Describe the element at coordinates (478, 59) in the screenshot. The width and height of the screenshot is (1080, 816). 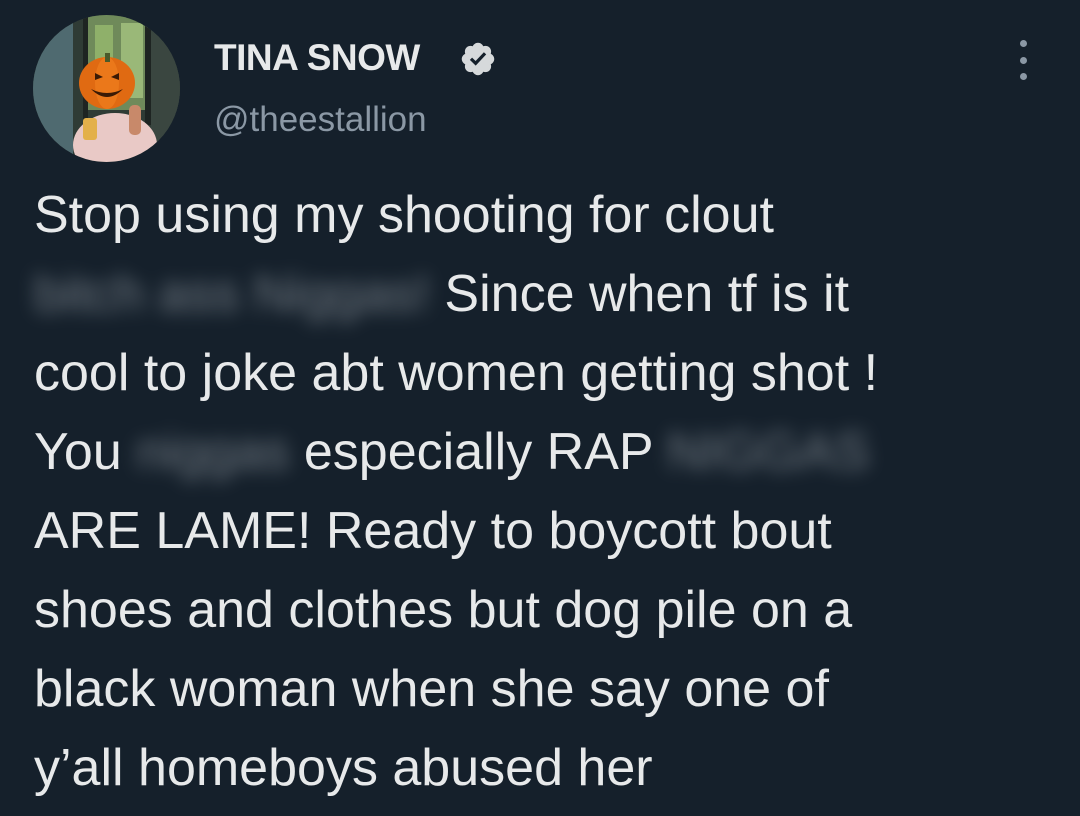
I see `verified-badge-icon` at that location.